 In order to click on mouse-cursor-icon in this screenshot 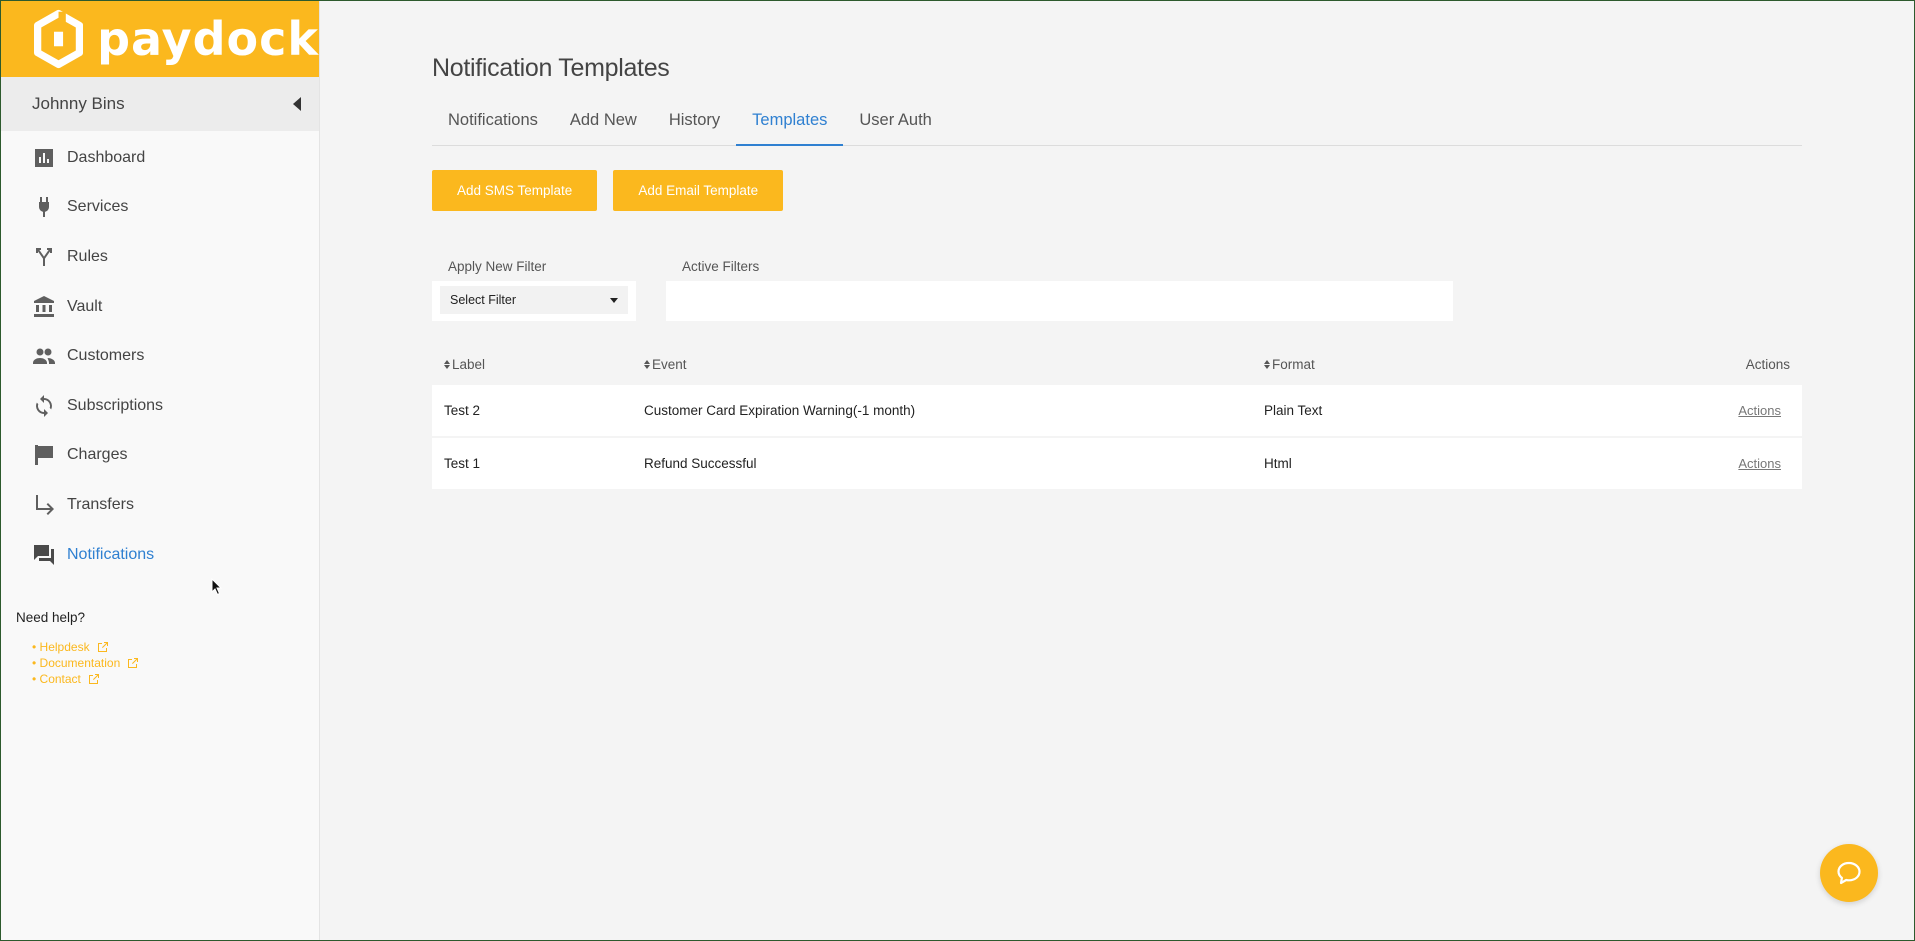, I will do `click(217, 587)`.